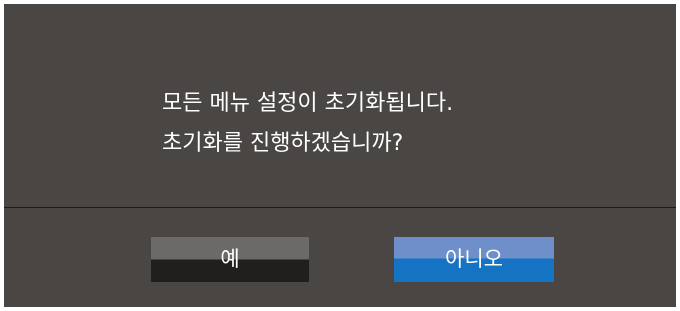  Describe the element at coordinates (308, 103) in the screenshot. I see `message-line-1: 모든 메뉴 설정이 초기화됩니다.` at that location.